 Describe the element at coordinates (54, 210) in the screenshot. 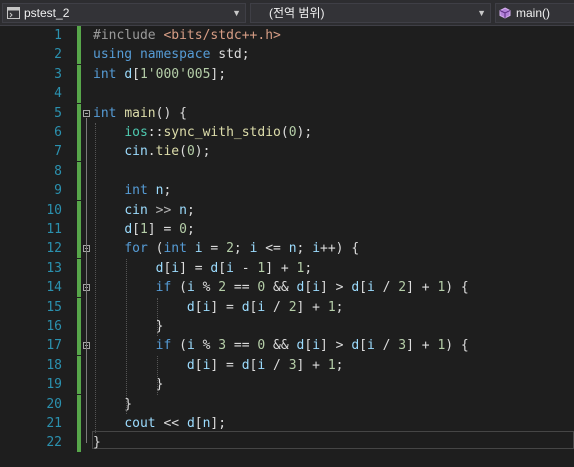

I see `line-number: 10` at that location.